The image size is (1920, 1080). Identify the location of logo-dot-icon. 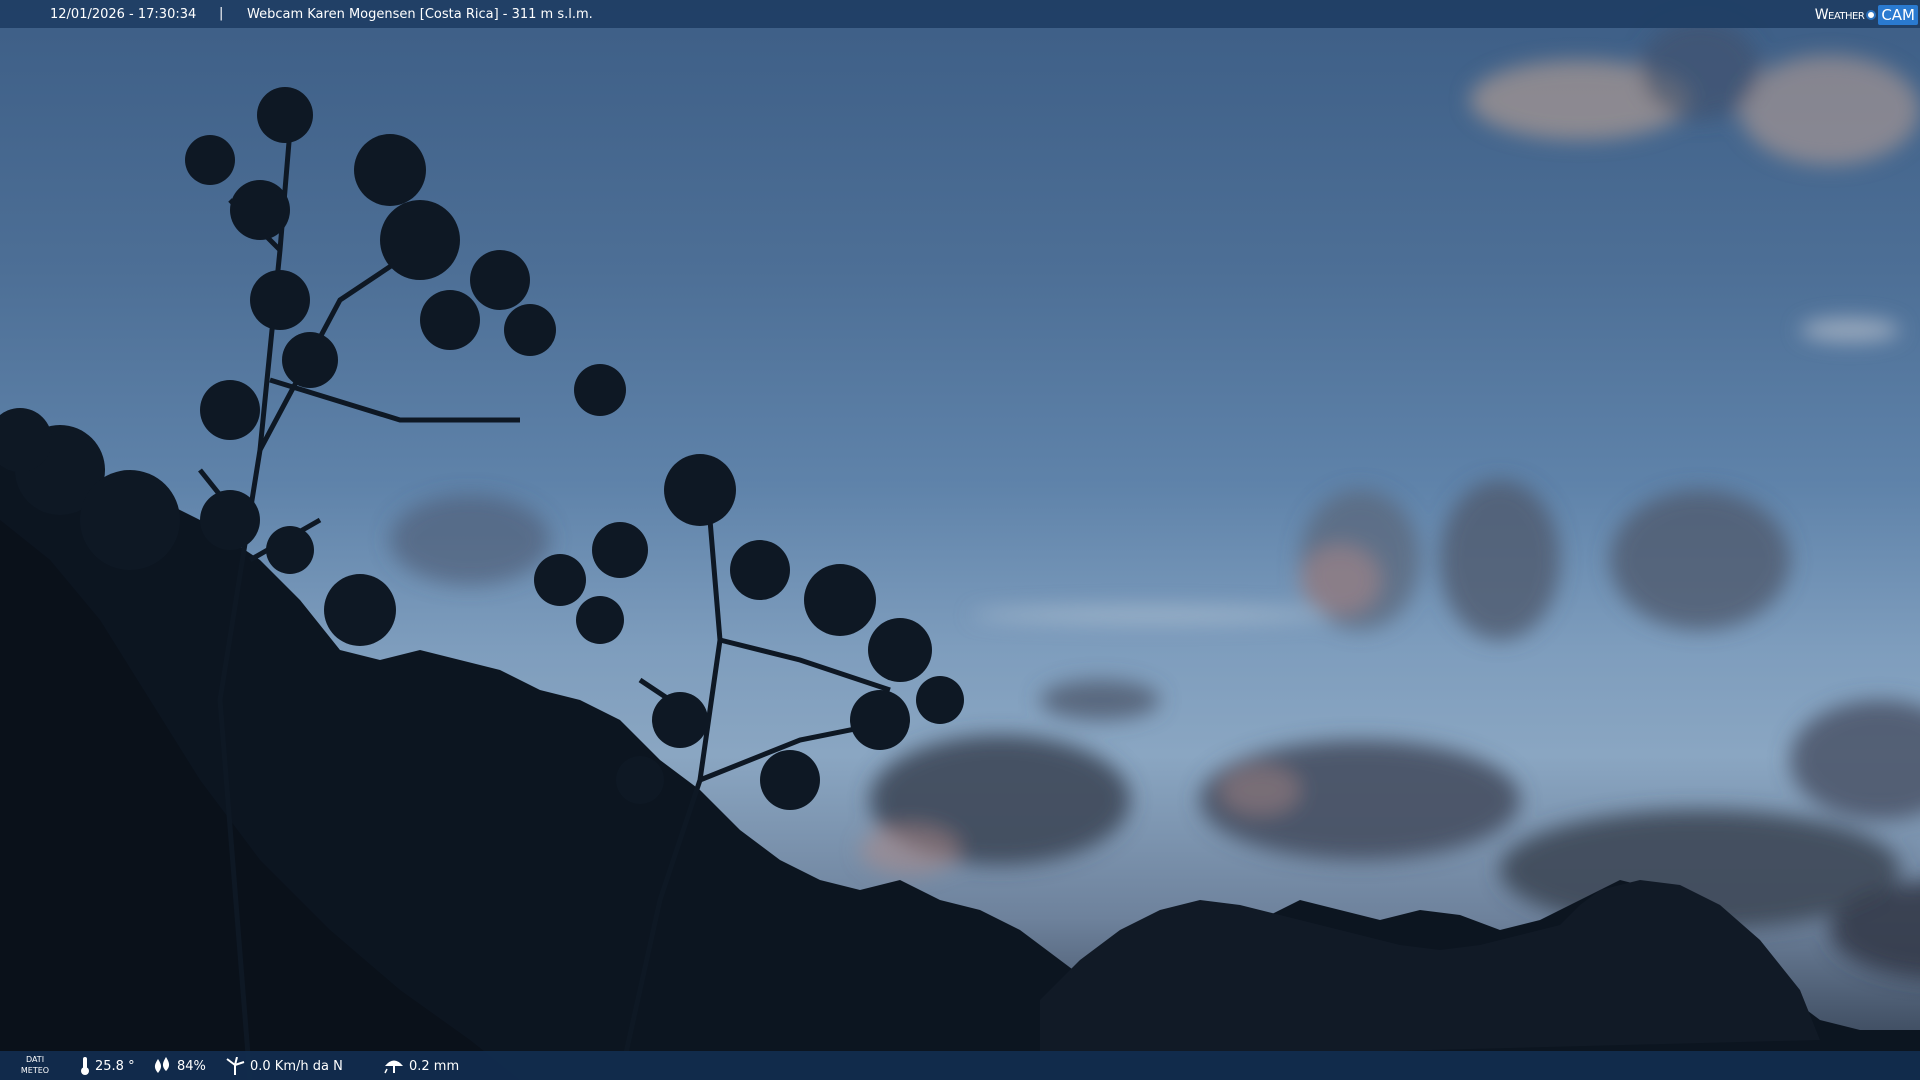
(1871, 15).